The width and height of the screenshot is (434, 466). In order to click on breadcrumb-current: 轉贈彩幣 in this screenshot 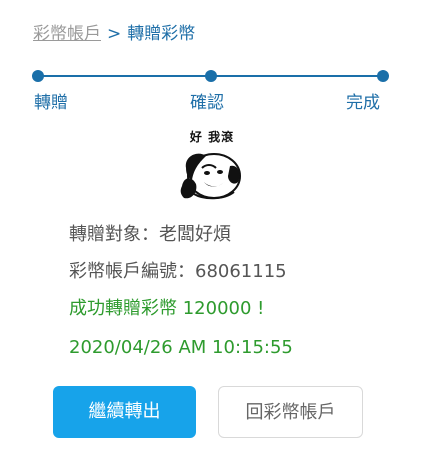, I will do `click(161, 34)`.